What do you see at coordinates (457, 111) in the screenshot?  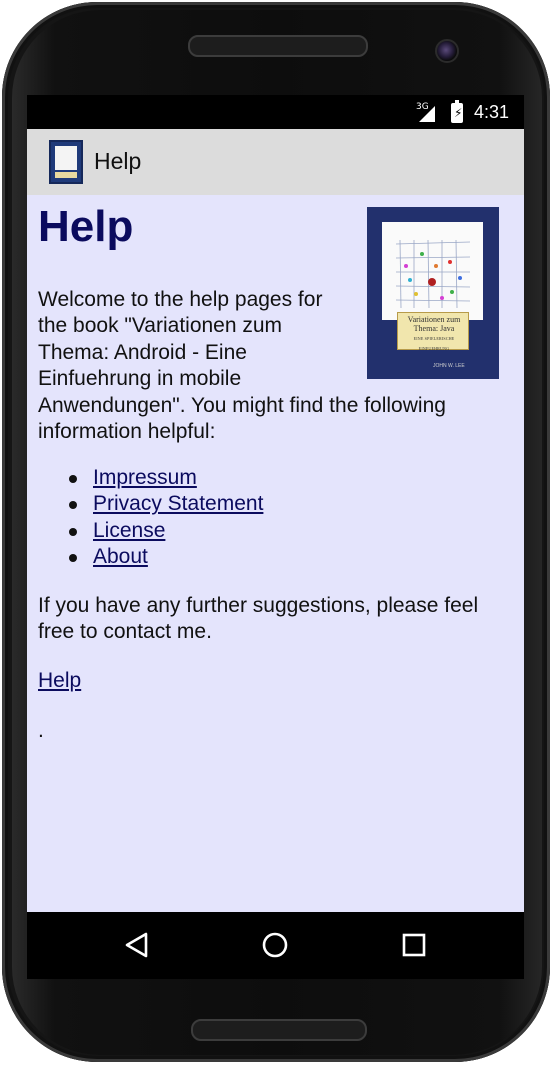 I see `battery-charging-icon: ⚡` at bounding box center [457, 111].